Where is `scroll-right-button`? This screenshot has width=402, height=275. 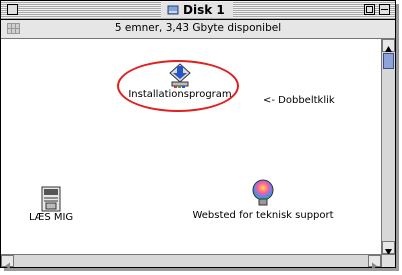 scroll-right-button is located at coordinates (374, 262).